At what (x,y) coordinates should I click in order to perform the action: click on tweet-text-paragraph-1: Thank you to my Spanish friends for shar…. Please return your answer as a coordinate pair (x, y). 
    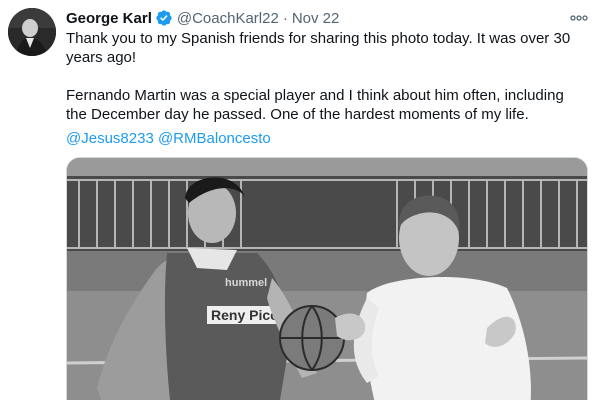
    Looking at the image, I should click on (318, 48).